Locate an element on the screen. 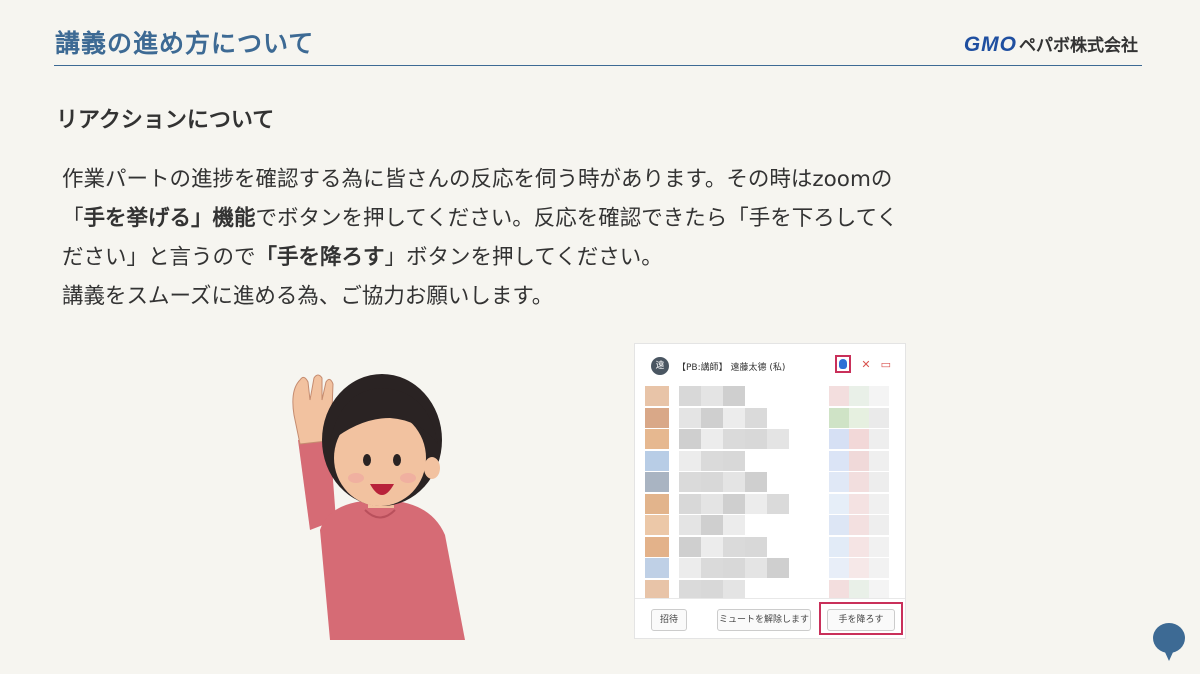 This screenshot has width=1200, height=674. participant-name: 【PB:講師】 遠藤太德 (私) is located at coordinates (731, 368).